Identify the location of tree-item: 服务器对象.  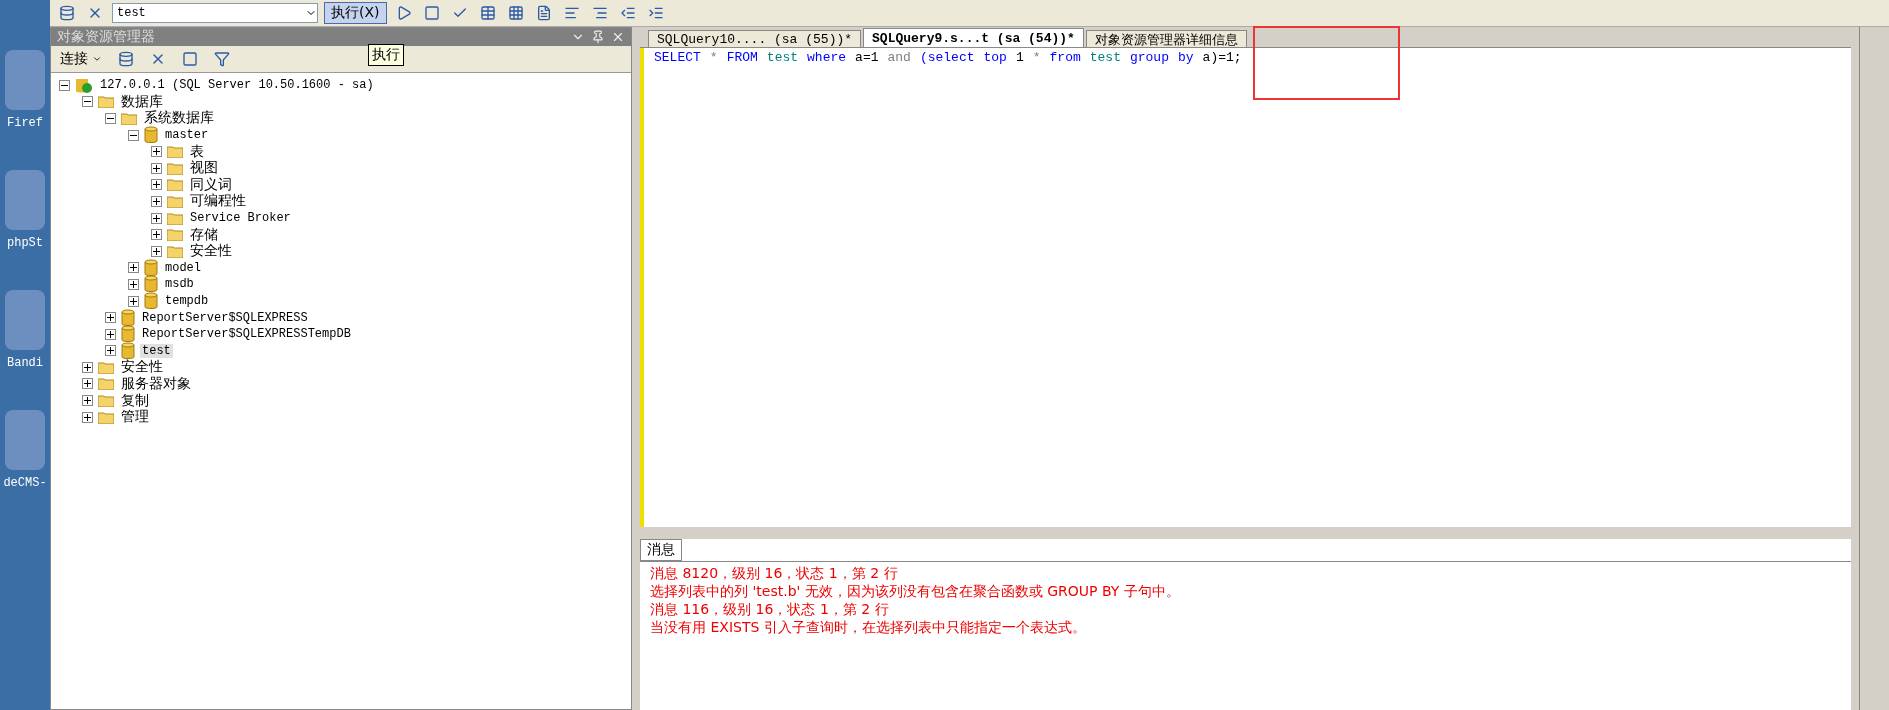
(156, 384).